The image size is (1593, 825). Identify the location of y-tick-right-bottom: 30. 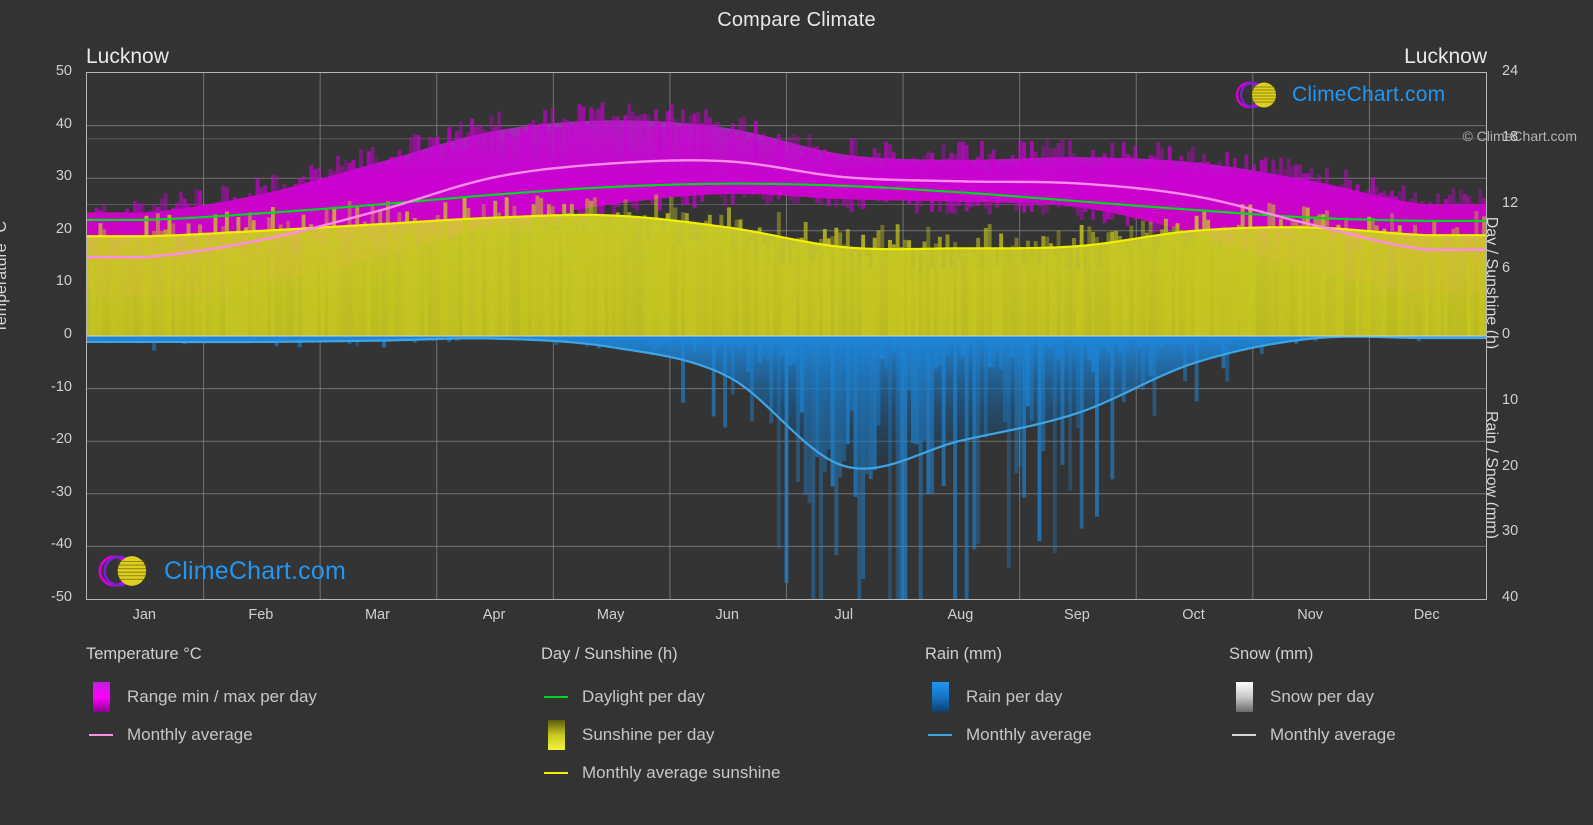
(1510, 531).